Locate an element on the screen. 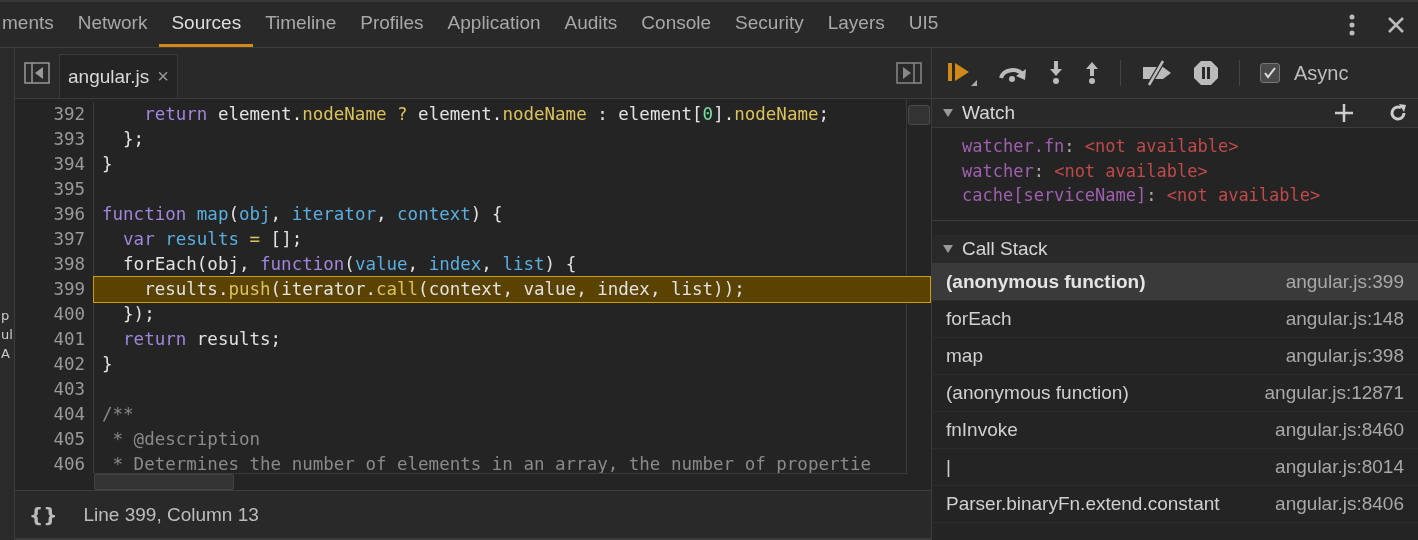  line-number: 405 is located at coordinates (54, 439).